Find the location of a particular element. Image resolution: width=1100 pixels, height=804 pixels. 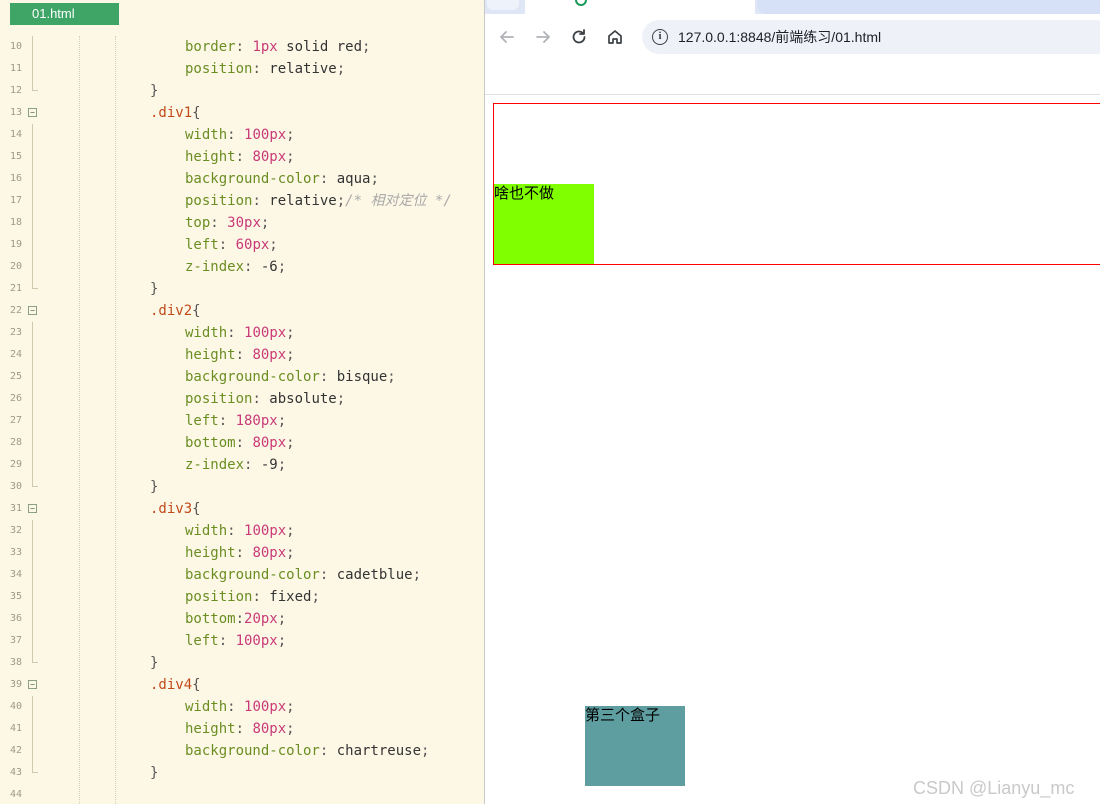

info-icon: i is located at coordinates (660, 37).